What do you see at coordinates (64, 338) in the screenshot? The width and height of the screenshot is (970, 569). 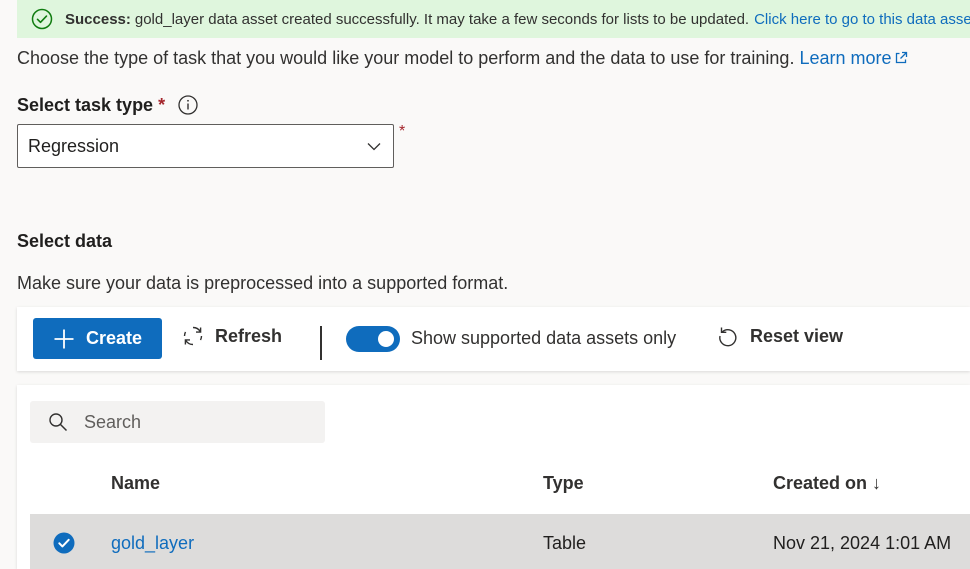 I see `plus-icon` at bounding box center [64, 338].